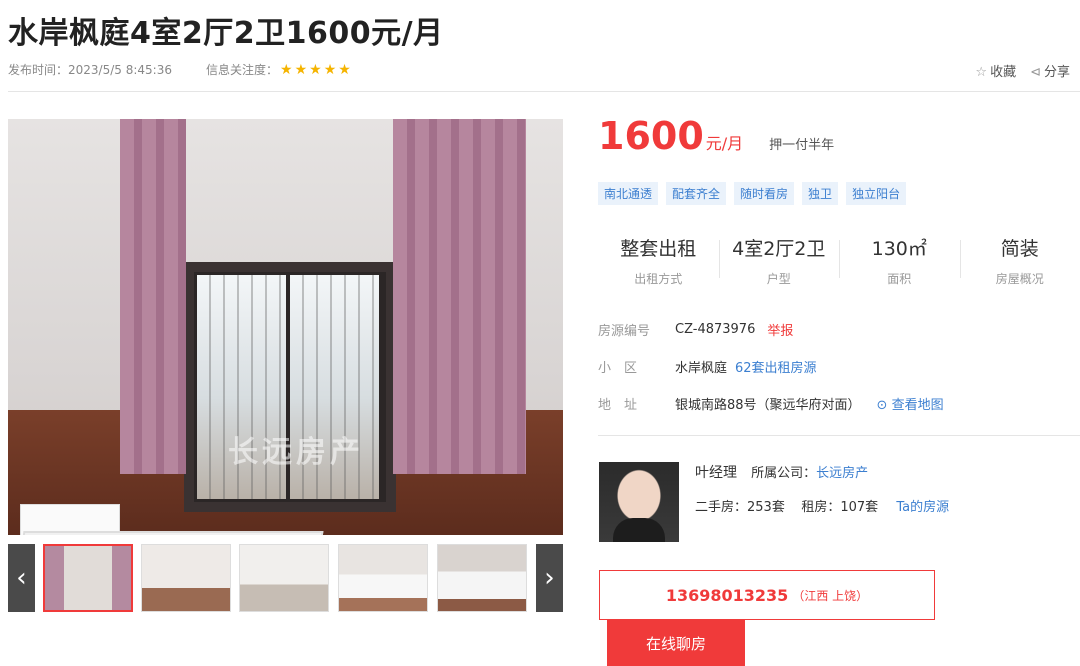 The image size is (1080, 666). What do you see at coordinates (830, 595) in the screenshot?
I see `phone-location: （江西 上饶）` at bounding box center [830, 595].